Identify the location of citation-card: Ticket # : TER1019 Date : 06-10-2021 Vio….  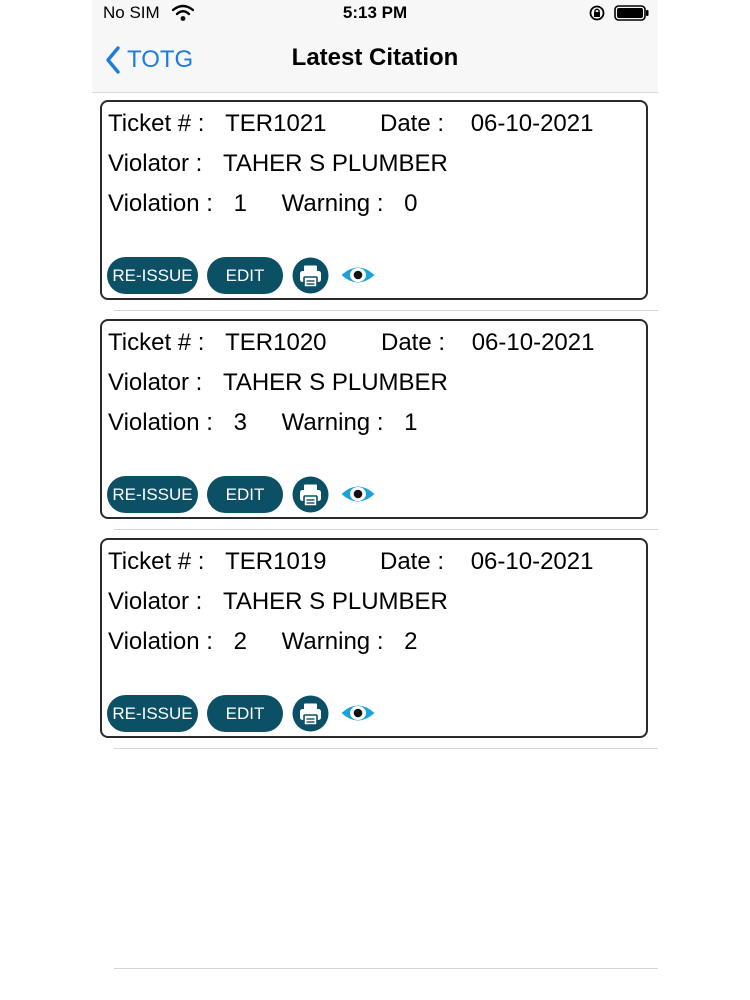
(374, 638).